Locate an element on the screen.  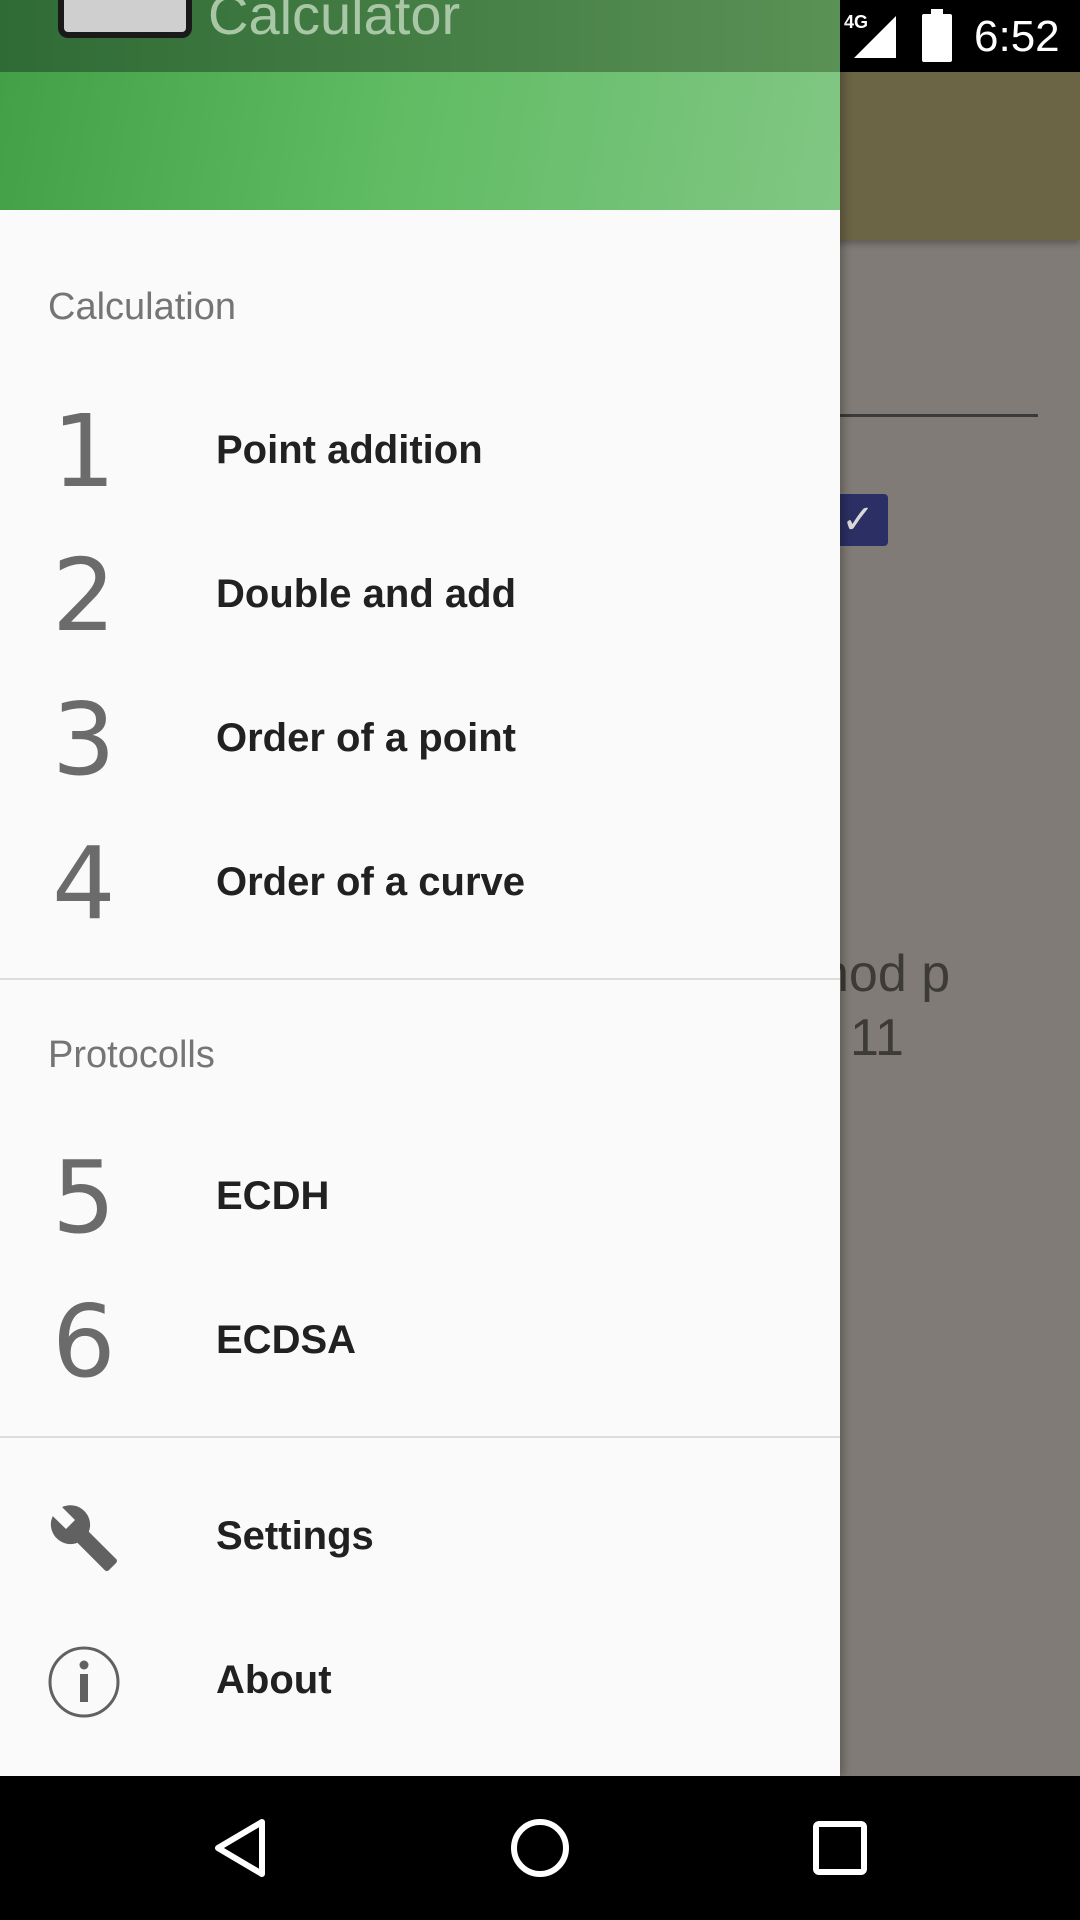
menu-item-label: Point addition is located at coordinates (349, 450).